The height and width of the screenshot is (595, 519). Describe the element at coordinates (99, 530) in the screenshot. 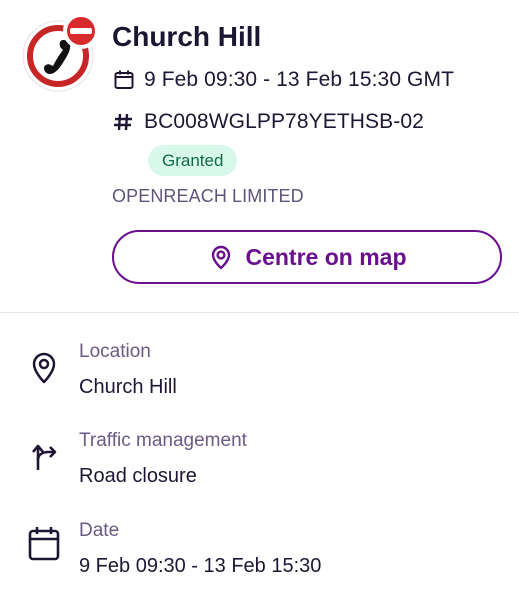

I see `date-label: Date` at that location.